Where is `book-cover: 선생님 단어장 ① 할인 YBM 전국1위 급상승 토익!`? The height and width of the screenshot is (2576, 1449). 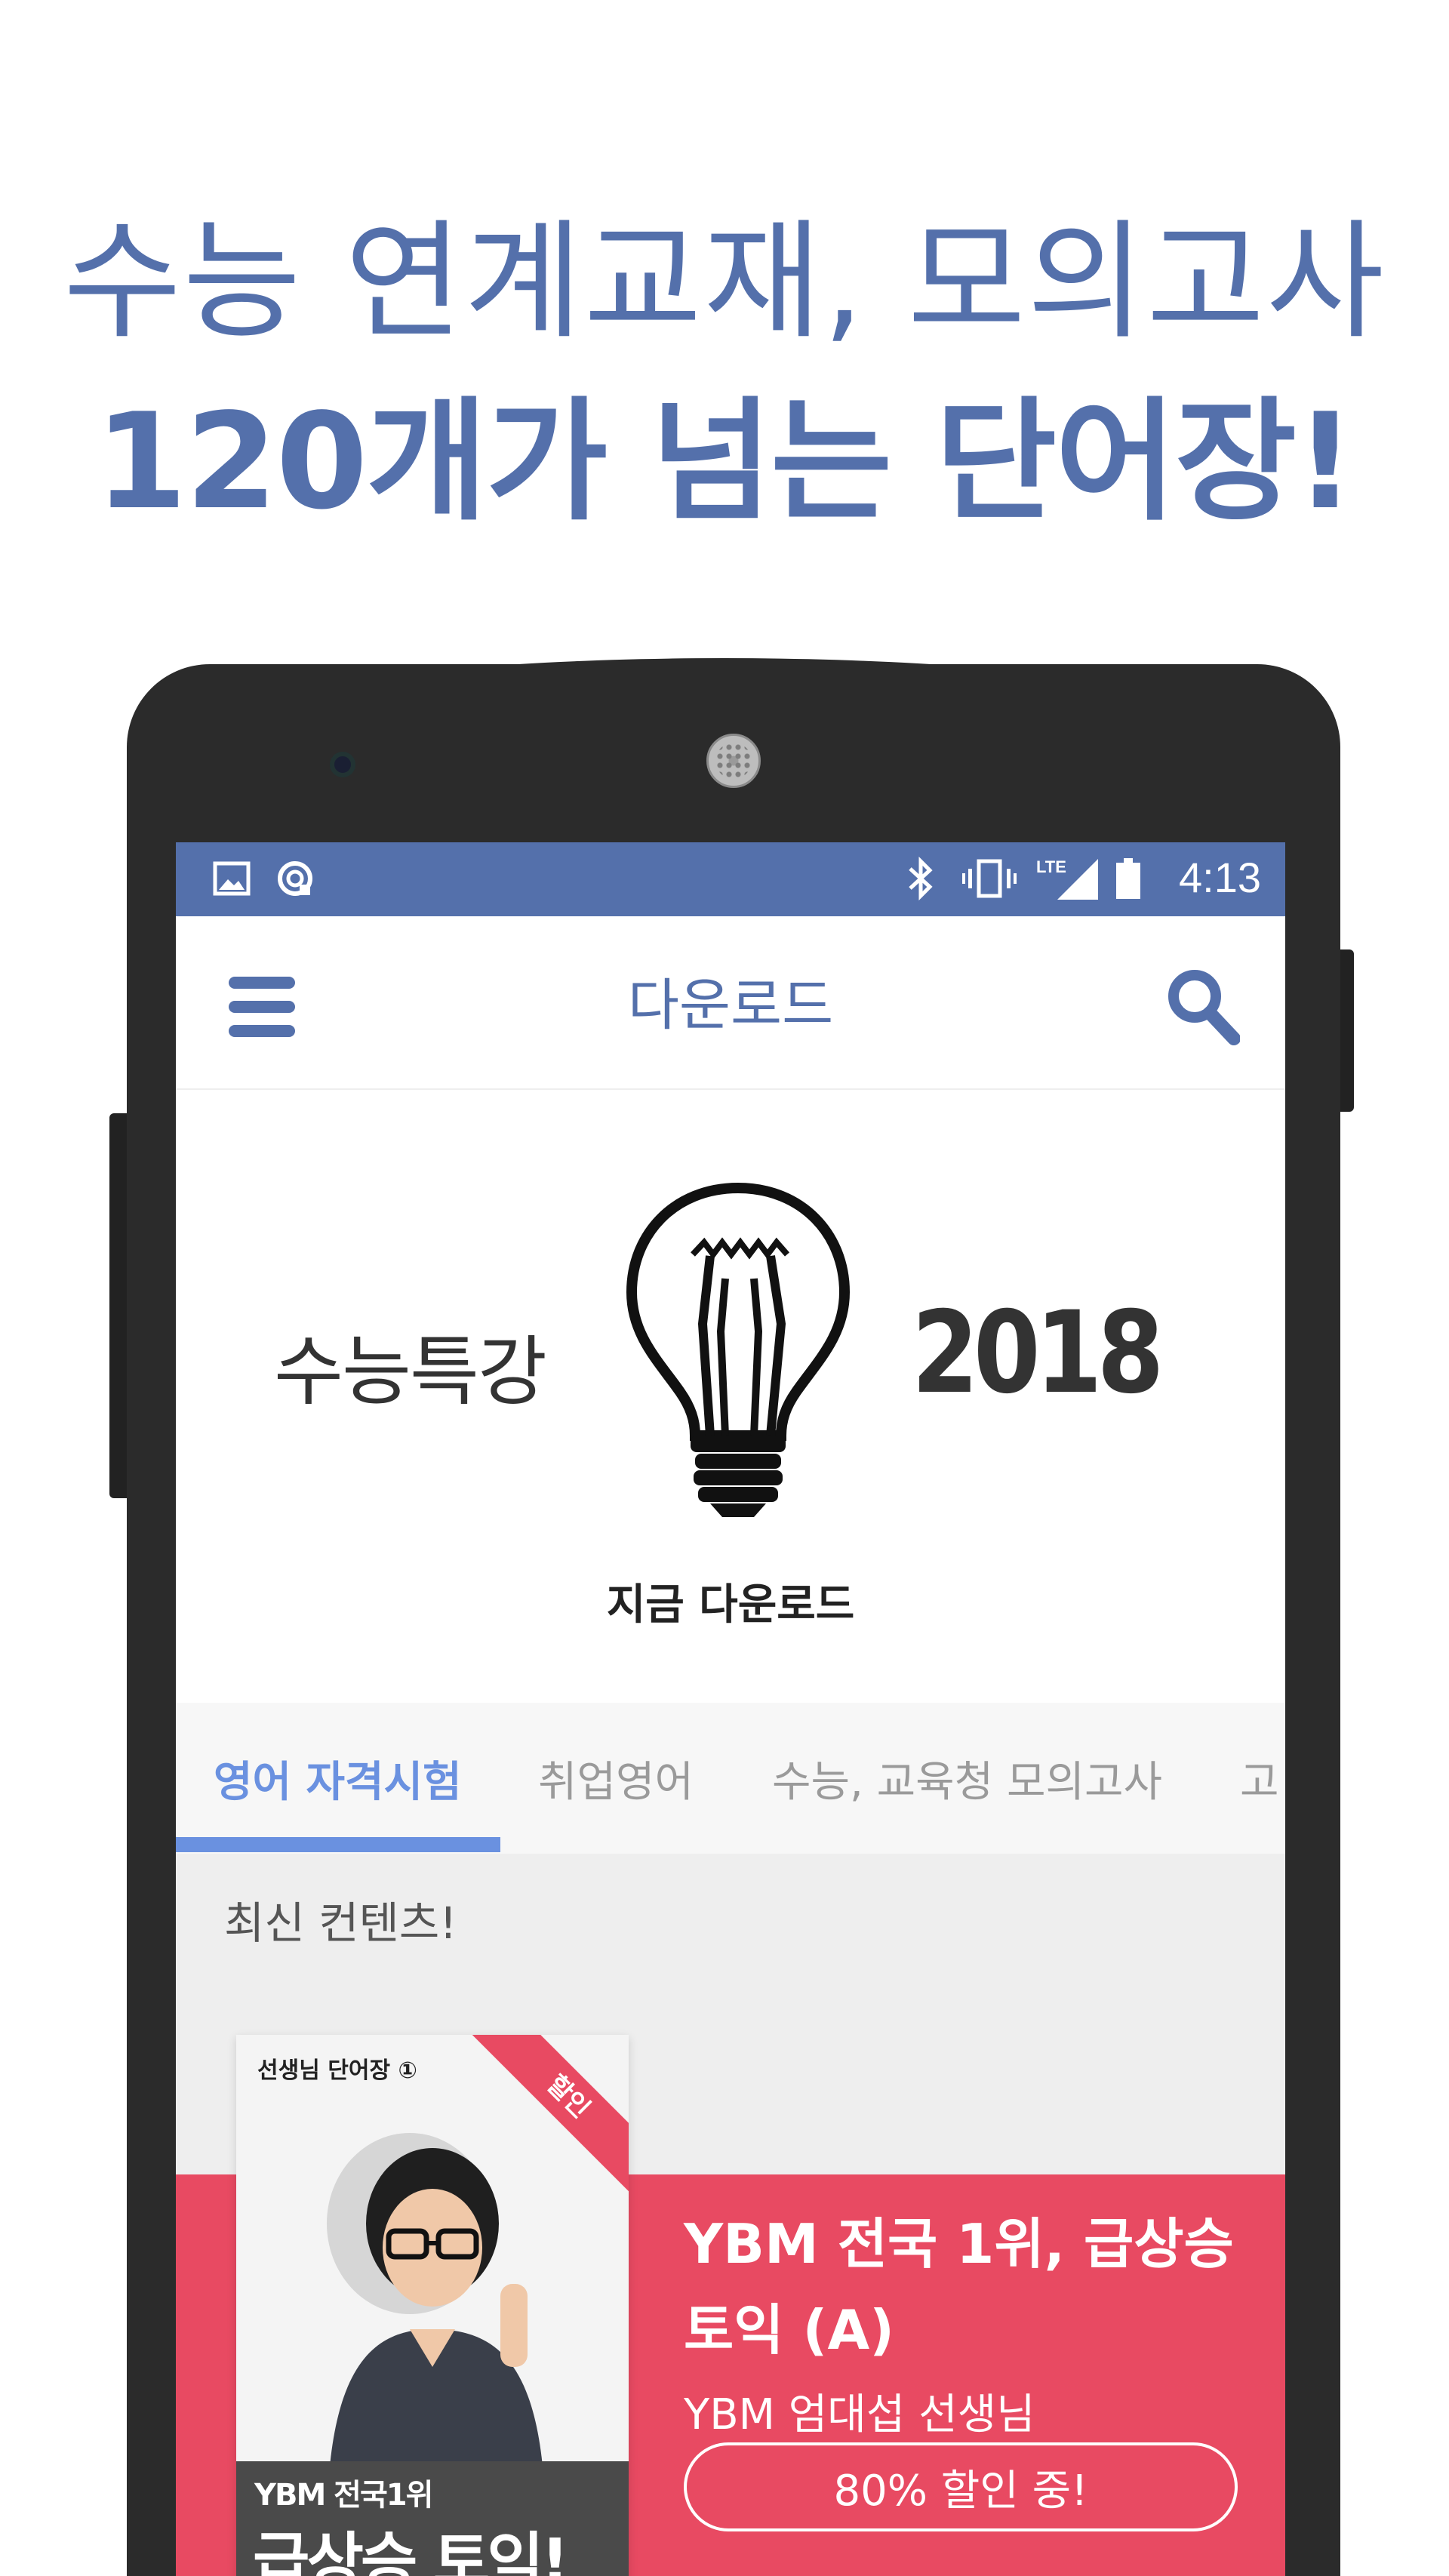
book-cover: 선생님 단어장 ① 할인 YBM 전국1위 급상승 토익! is located at coordinates (432, 2305).